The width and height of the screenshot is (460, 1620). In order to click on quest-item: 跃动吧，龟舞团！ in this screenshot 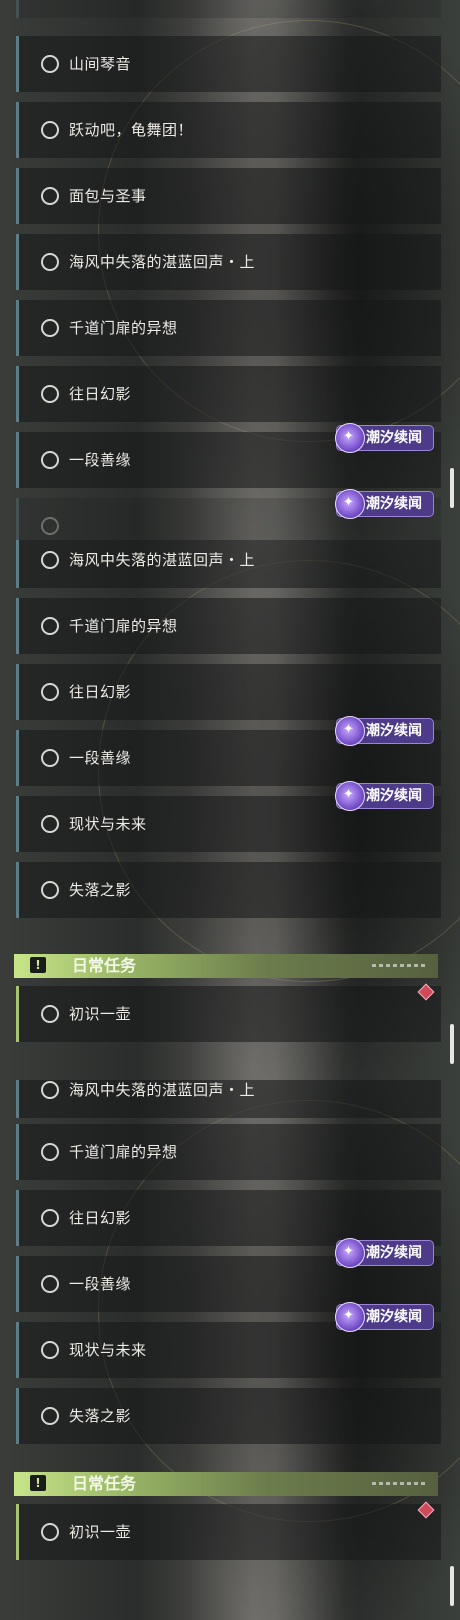, I will do `click(228, 130)`.